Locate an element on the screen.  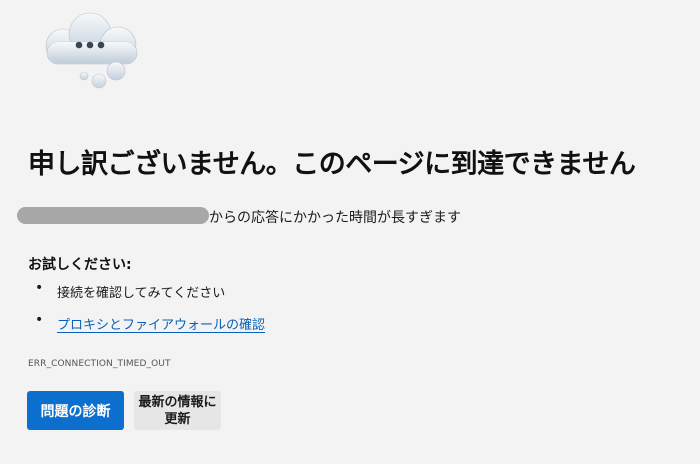
error-title: 申し訳ございません。このページに到達できません is located at coordinates (332, 164).